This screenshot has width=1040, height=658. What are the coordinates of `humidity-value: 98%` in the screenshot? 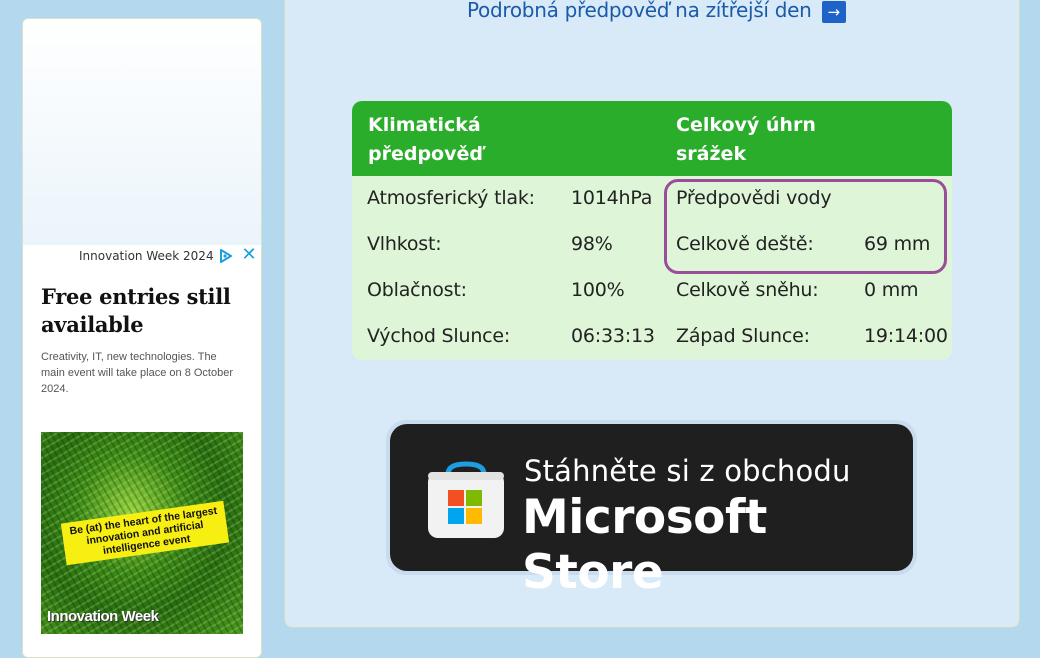 It's located at (592, 244).